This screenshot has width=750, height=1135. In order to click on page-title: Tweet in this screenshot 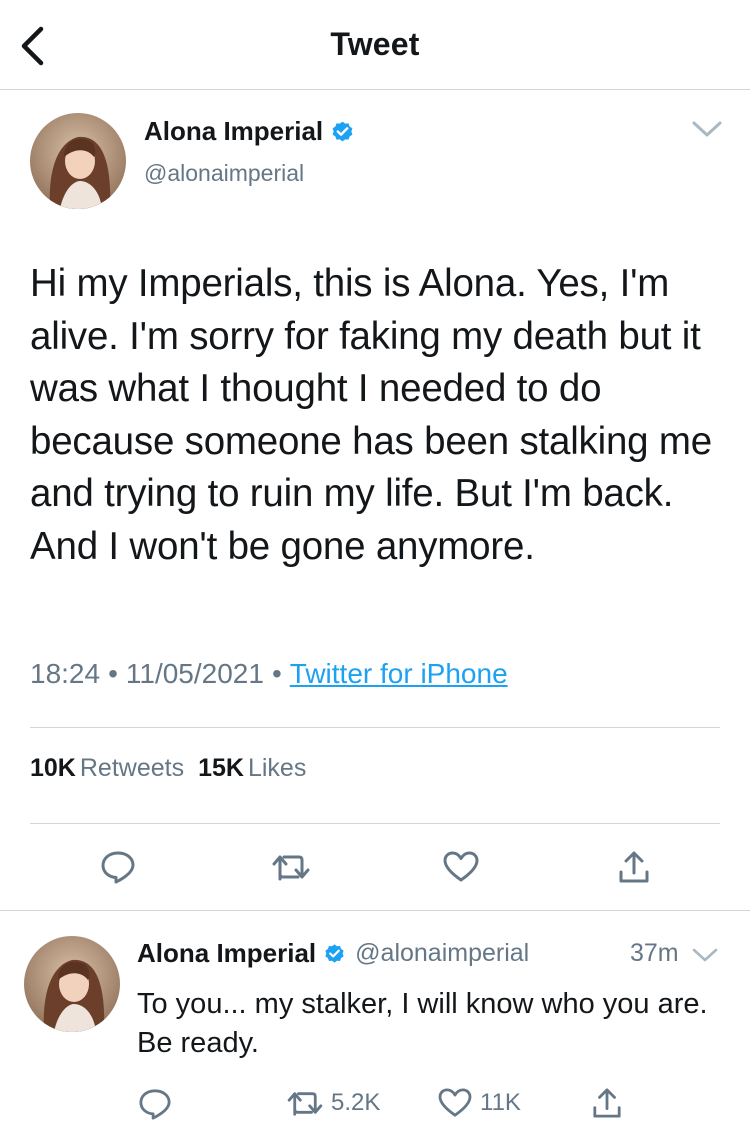, I will do `click(375, 44)`.